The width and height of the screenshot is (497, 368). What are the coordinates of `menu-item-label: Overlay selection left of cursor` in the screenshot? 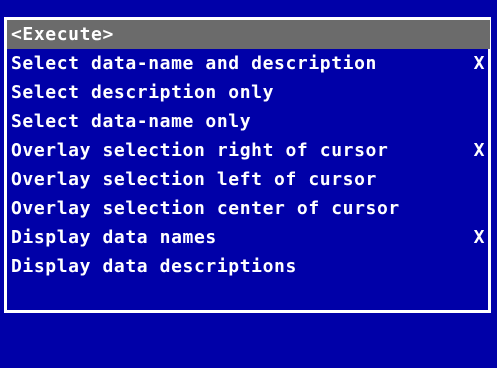 It's located at (194, 179).